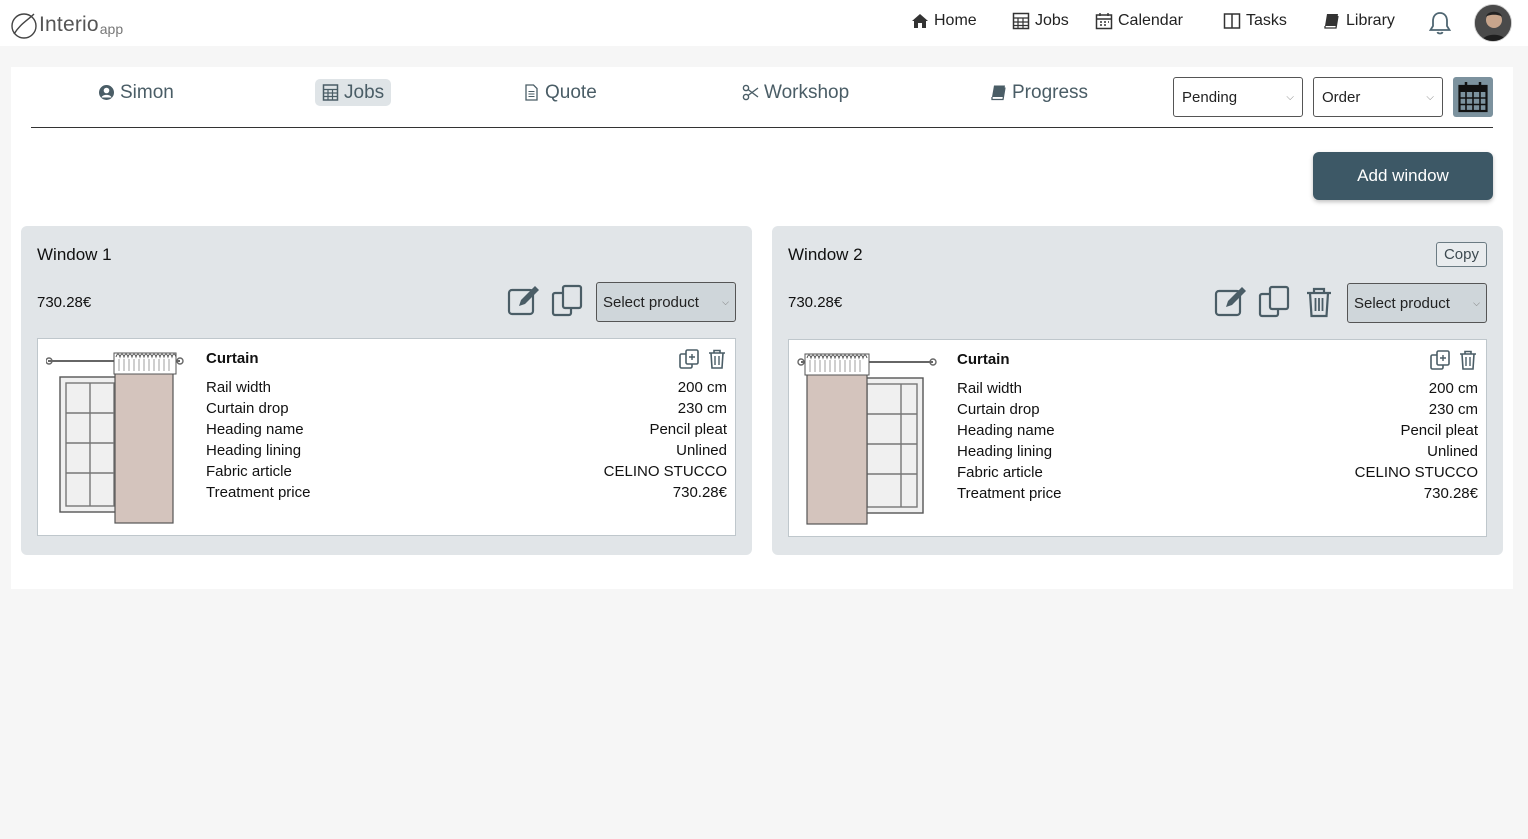 This screenshot has height=839, width=1528. I want to click on tab-quote-label: Quote, so click(571, 92).